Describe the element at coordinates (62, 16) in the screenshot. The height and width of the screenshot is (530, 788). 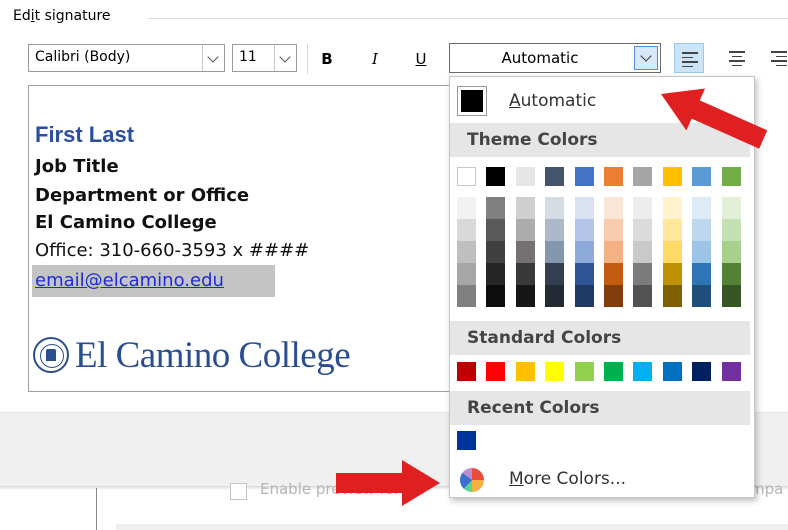
I see `edit-signature-label: Edit signature` at that location.